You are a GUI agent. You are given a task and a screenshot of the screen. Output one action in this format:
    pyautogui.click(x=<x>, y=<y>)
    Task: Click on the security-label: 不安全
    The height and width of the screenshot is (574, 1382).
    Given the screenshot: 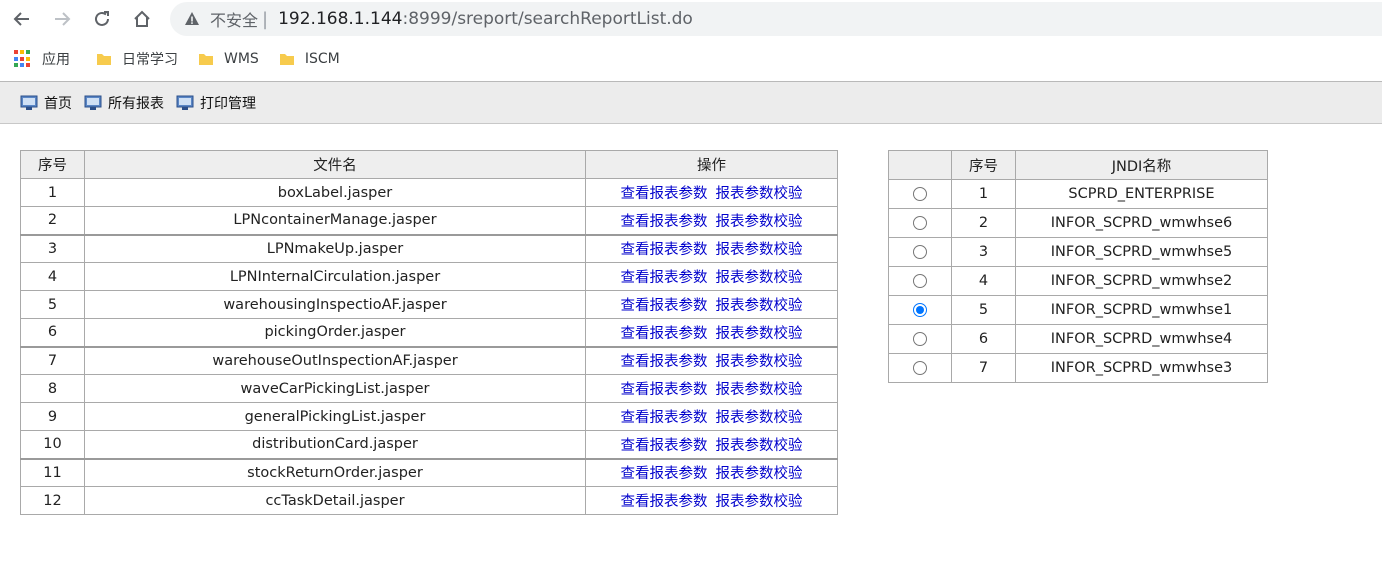 What is the action you would take?
    pyautogui.click(x=234, y=19)
    